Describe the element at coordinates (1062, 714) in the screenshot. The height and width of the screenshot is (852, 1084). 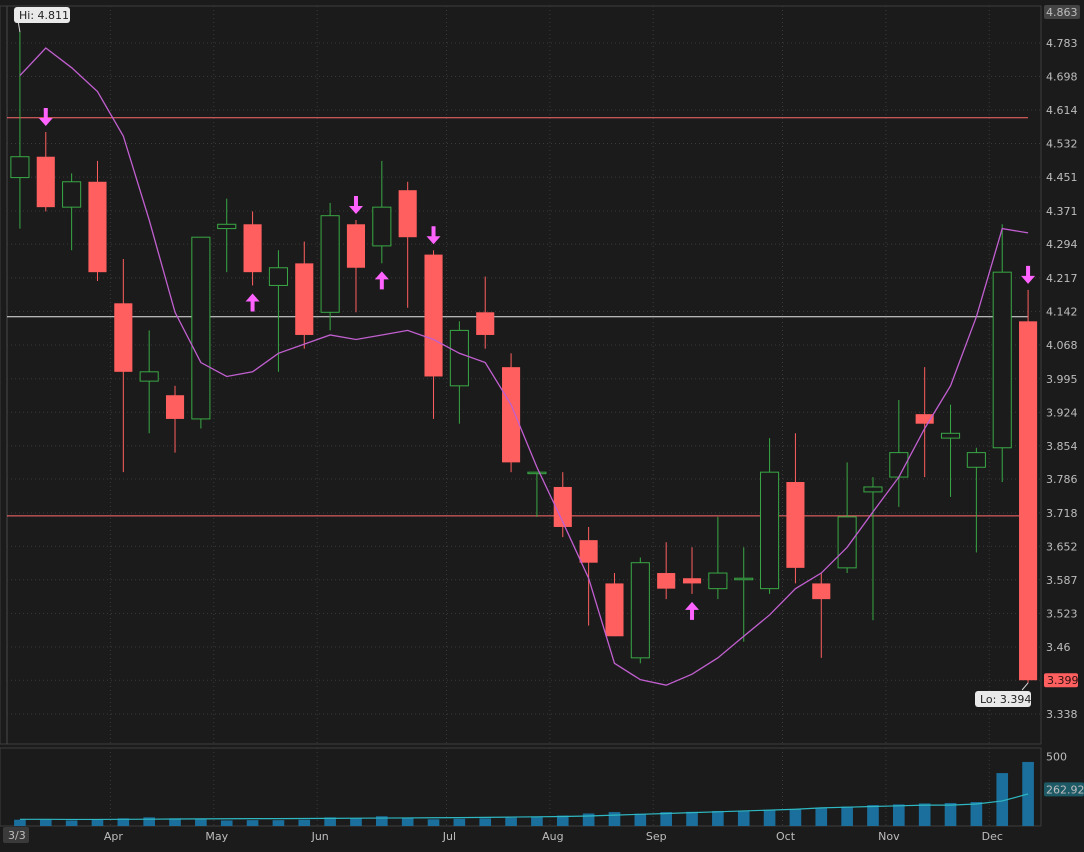
I see `price-tick-label: 3.338` at that location.